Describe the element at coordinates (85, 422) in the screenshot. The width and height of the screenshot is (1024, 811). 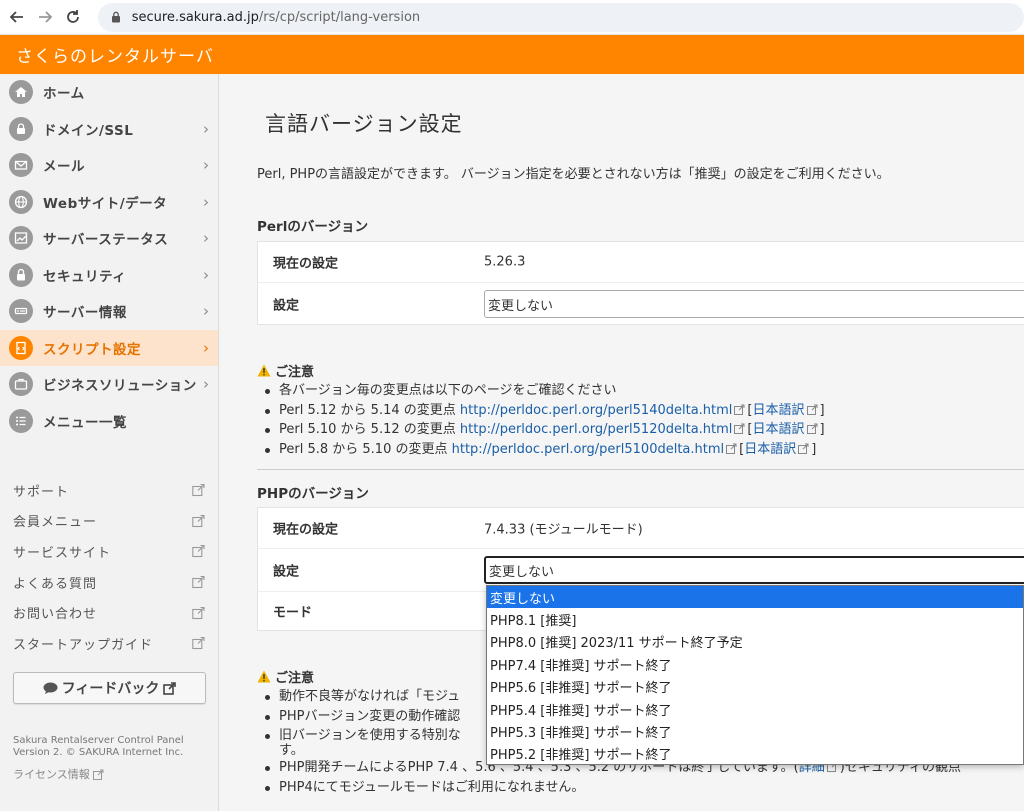
I see `sidebar-item-label: メニュー一覧` at that location.